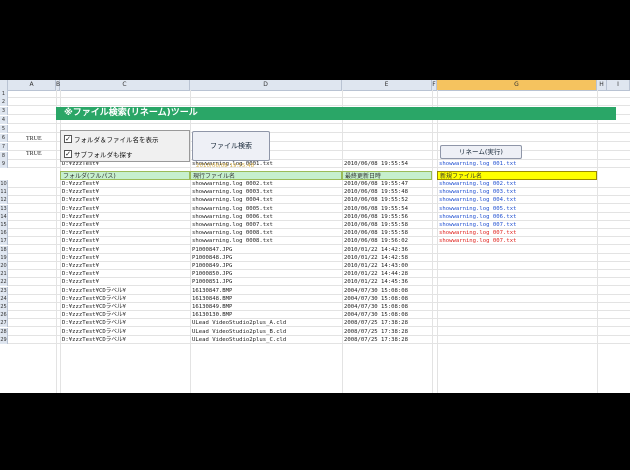 The image size is (630, 470). I want to click on current-name-cell: showwarning.log 0005.txt, so click(232, 209).